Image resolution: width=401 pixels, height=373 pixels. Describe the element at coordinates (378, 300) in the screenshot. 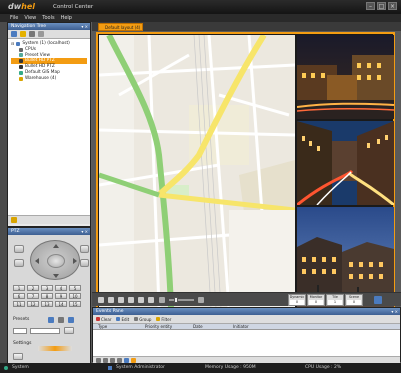

I see `apply-icon` at that location.